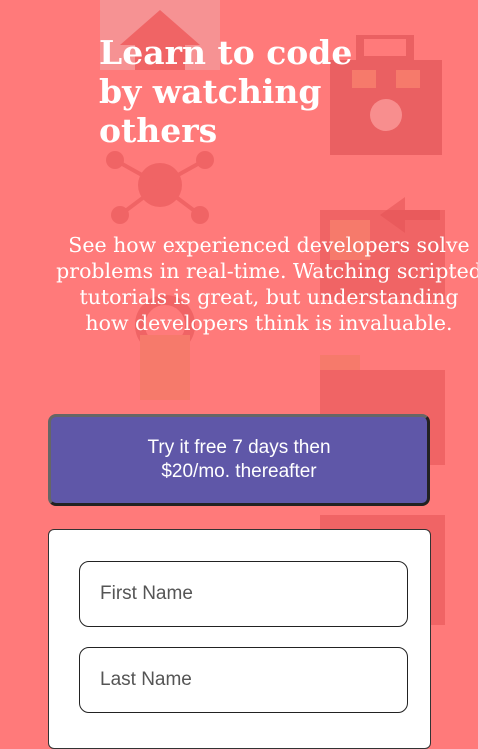  What do you see at coordinates (239, 471) in the screenshot?
I see `cta-line: $20/mo. thereafter` at bounding box center [239, 471].